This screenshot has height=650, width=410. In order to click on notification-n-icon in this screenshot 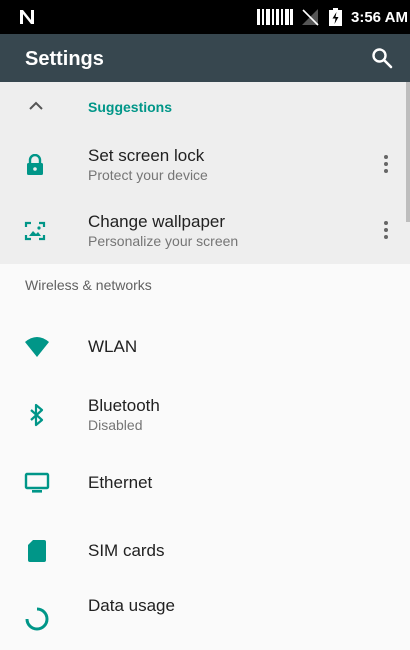, I will do `click(27, 17)`.